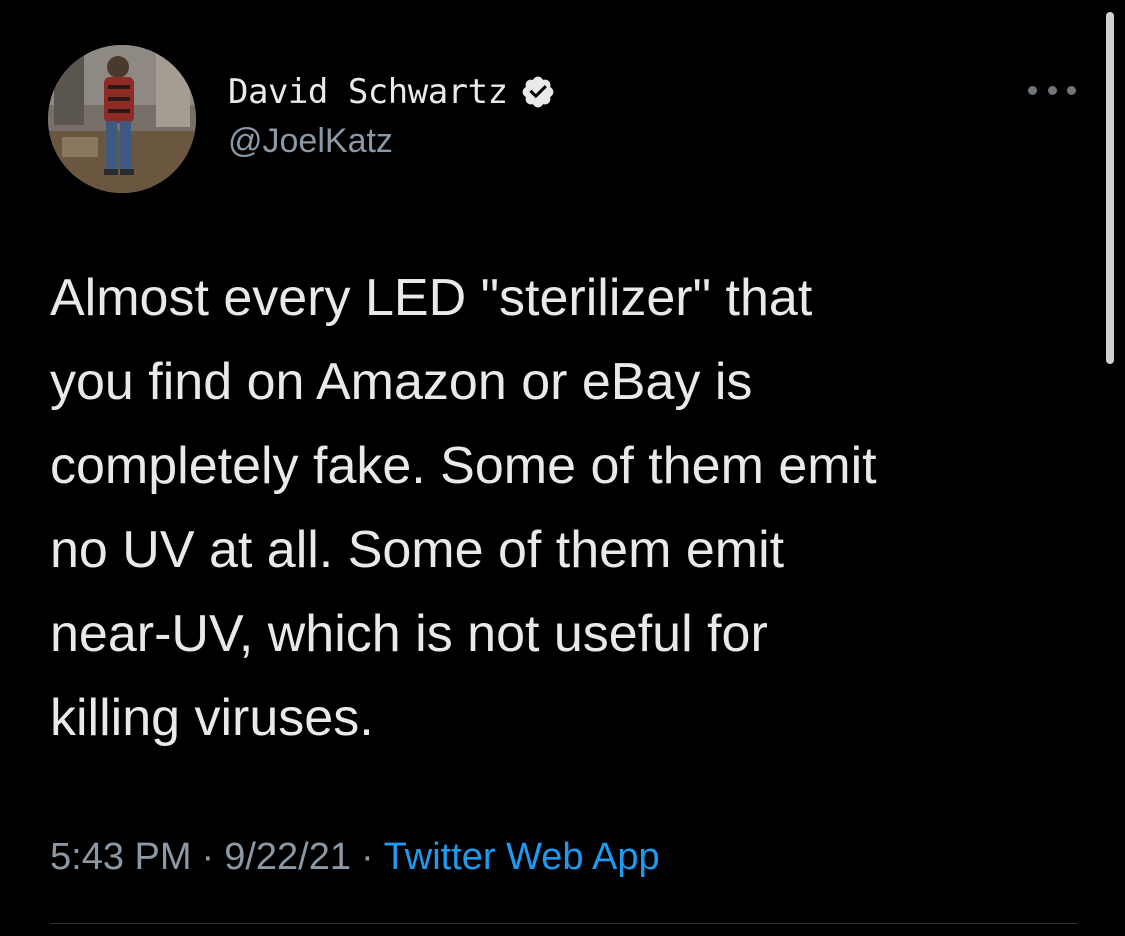  I want to click on avatar-photo, so click(122, 119).